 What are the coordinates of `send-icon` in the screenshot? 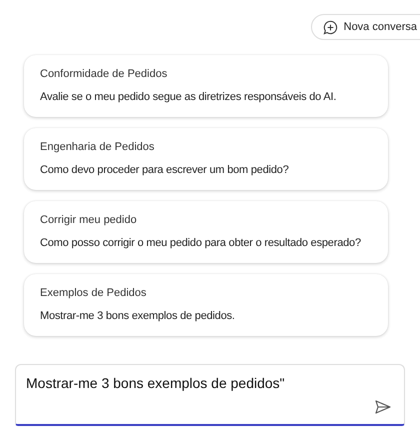 It's located at (383, 407).